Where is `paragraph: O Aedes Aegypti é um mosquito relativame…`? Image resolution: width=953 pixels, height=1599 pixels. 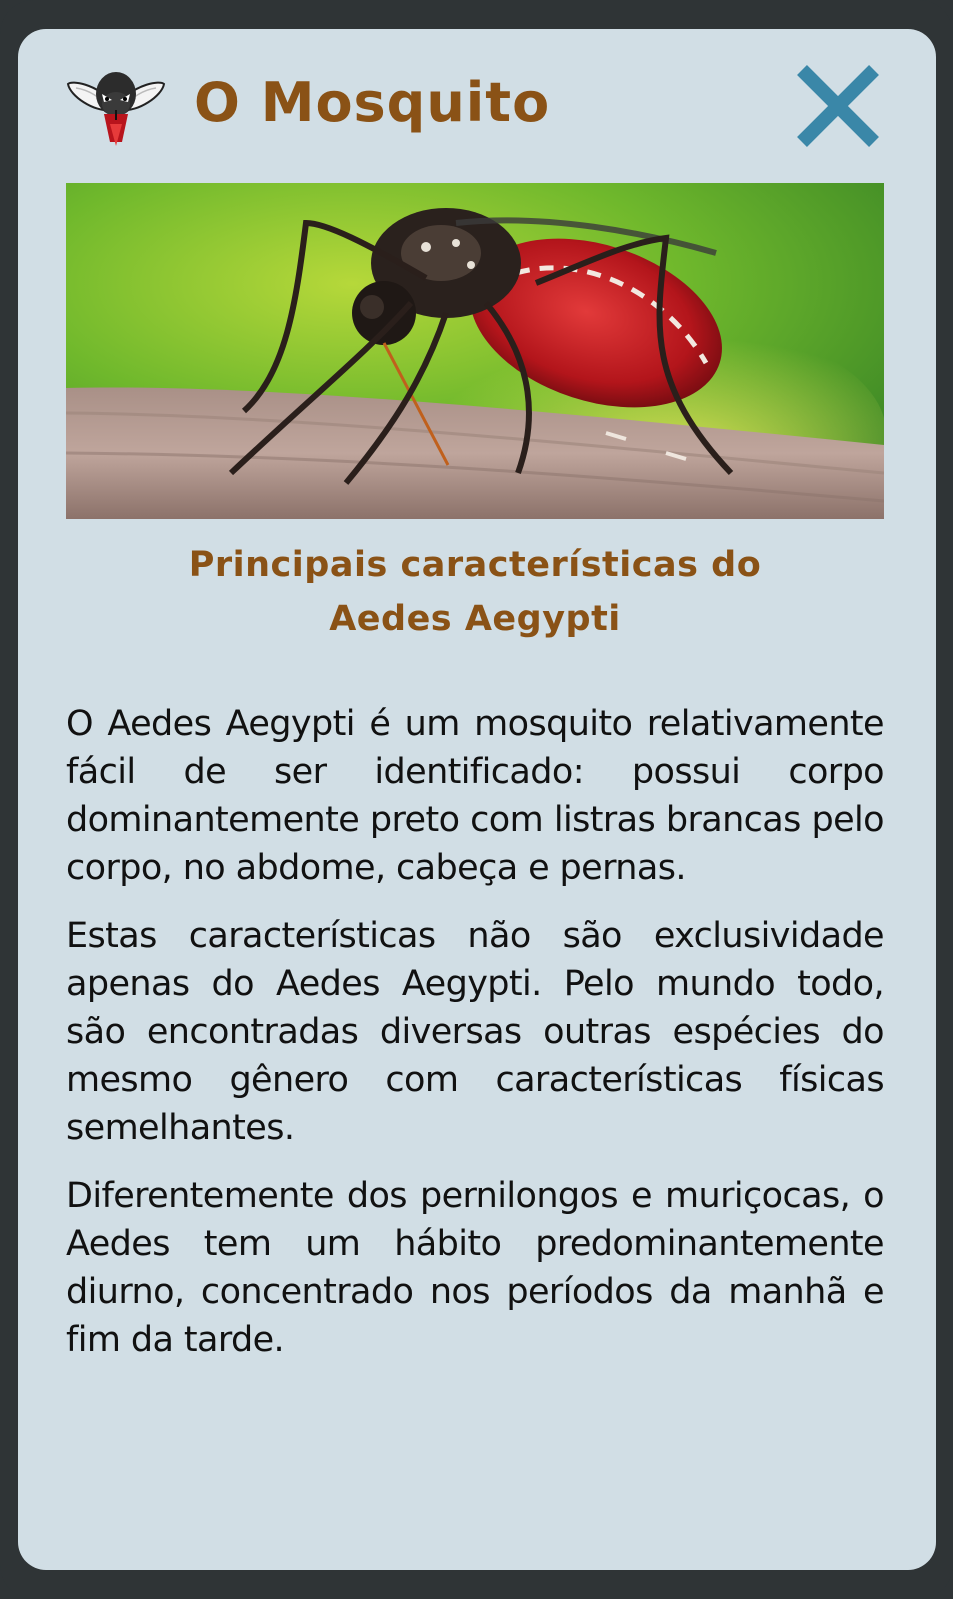
paragraph: O Aedes Aegypti é um mosquito relativame… is located at coordinates (475, 796).